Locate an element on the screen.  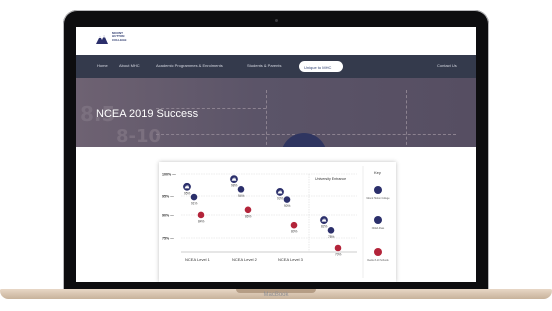
key-label: Decile 8-10 Schools is located at coordinates (378, 260).